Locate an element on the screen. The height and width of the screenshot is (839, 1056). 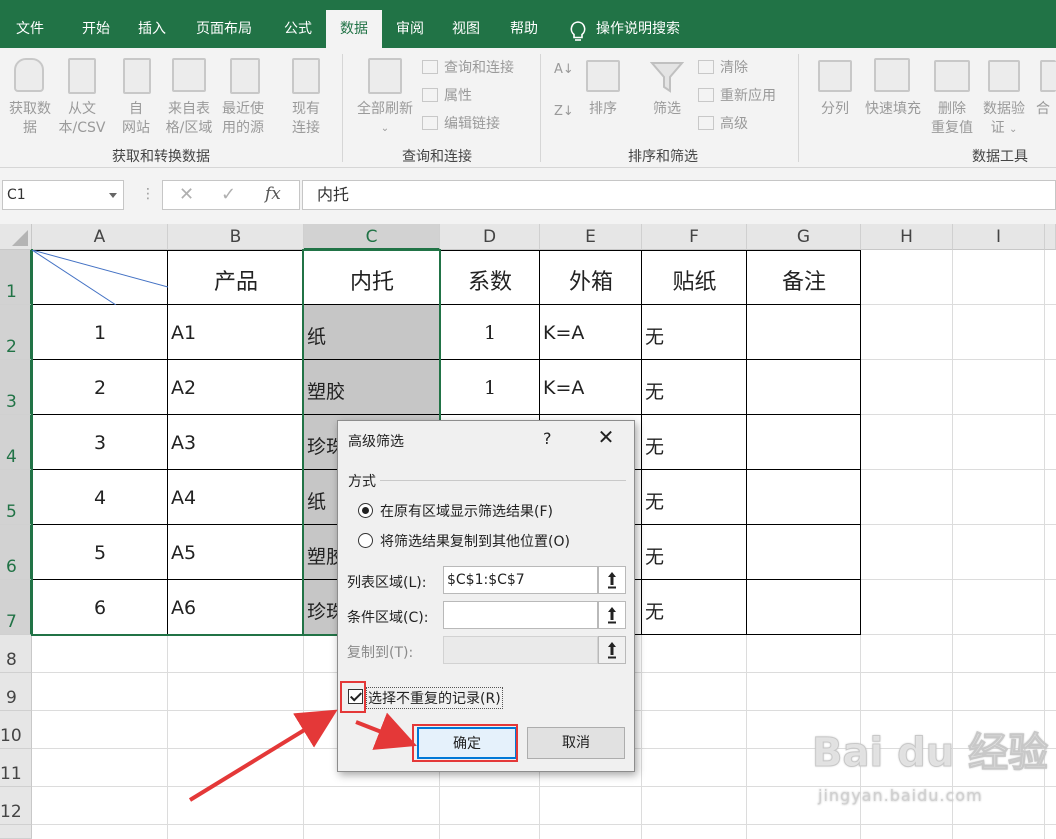
tab-help: 帮助 is located at coordinates (524, 29).